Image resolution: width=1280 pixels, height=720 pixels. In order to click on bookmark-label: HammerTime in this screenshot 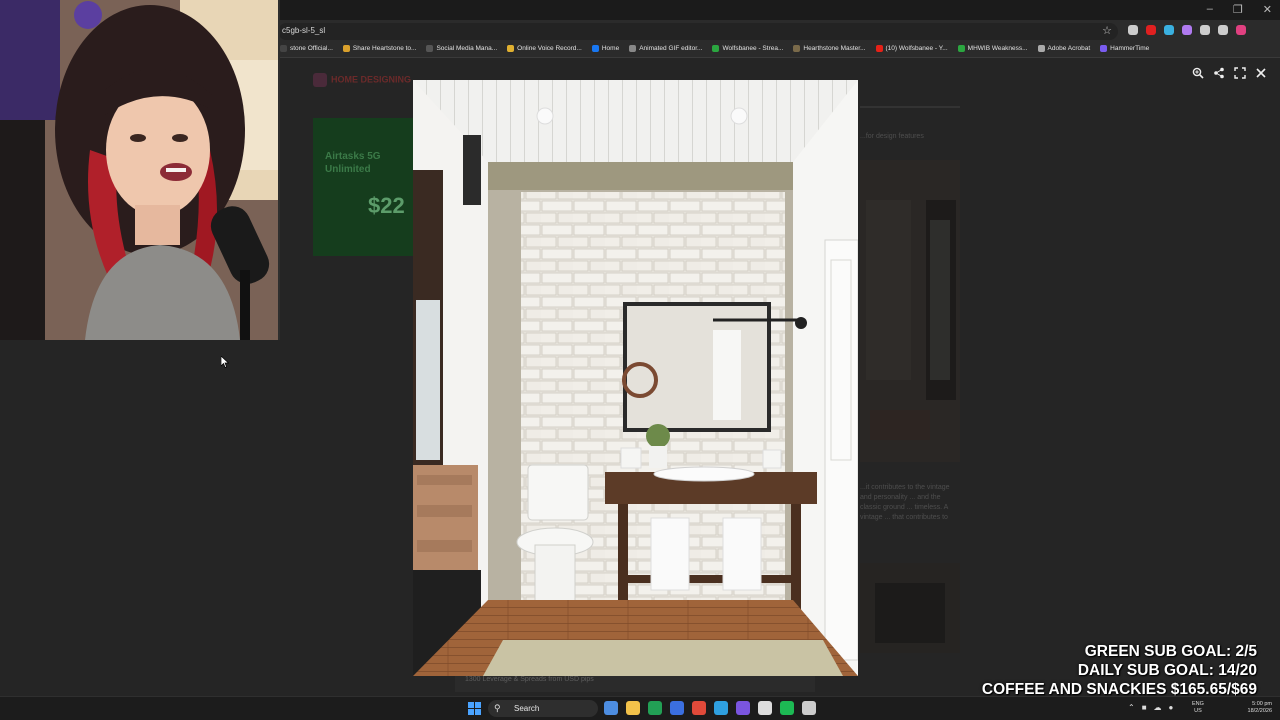, I will do `click(1130, 48)`.